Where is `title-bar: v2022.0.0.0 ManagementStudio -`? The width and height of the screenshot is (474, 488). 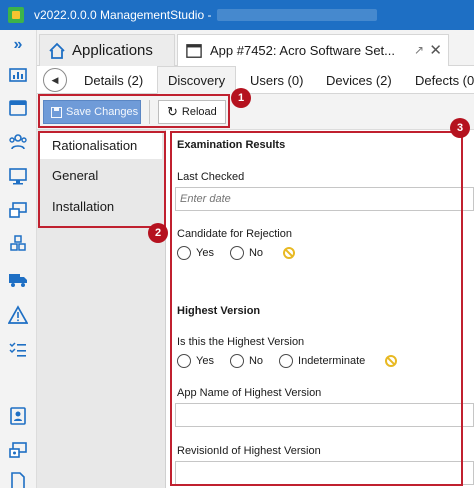 title-bar: v2022.0.0.0 ManagementStudio - is located at coordinates (237, 15).